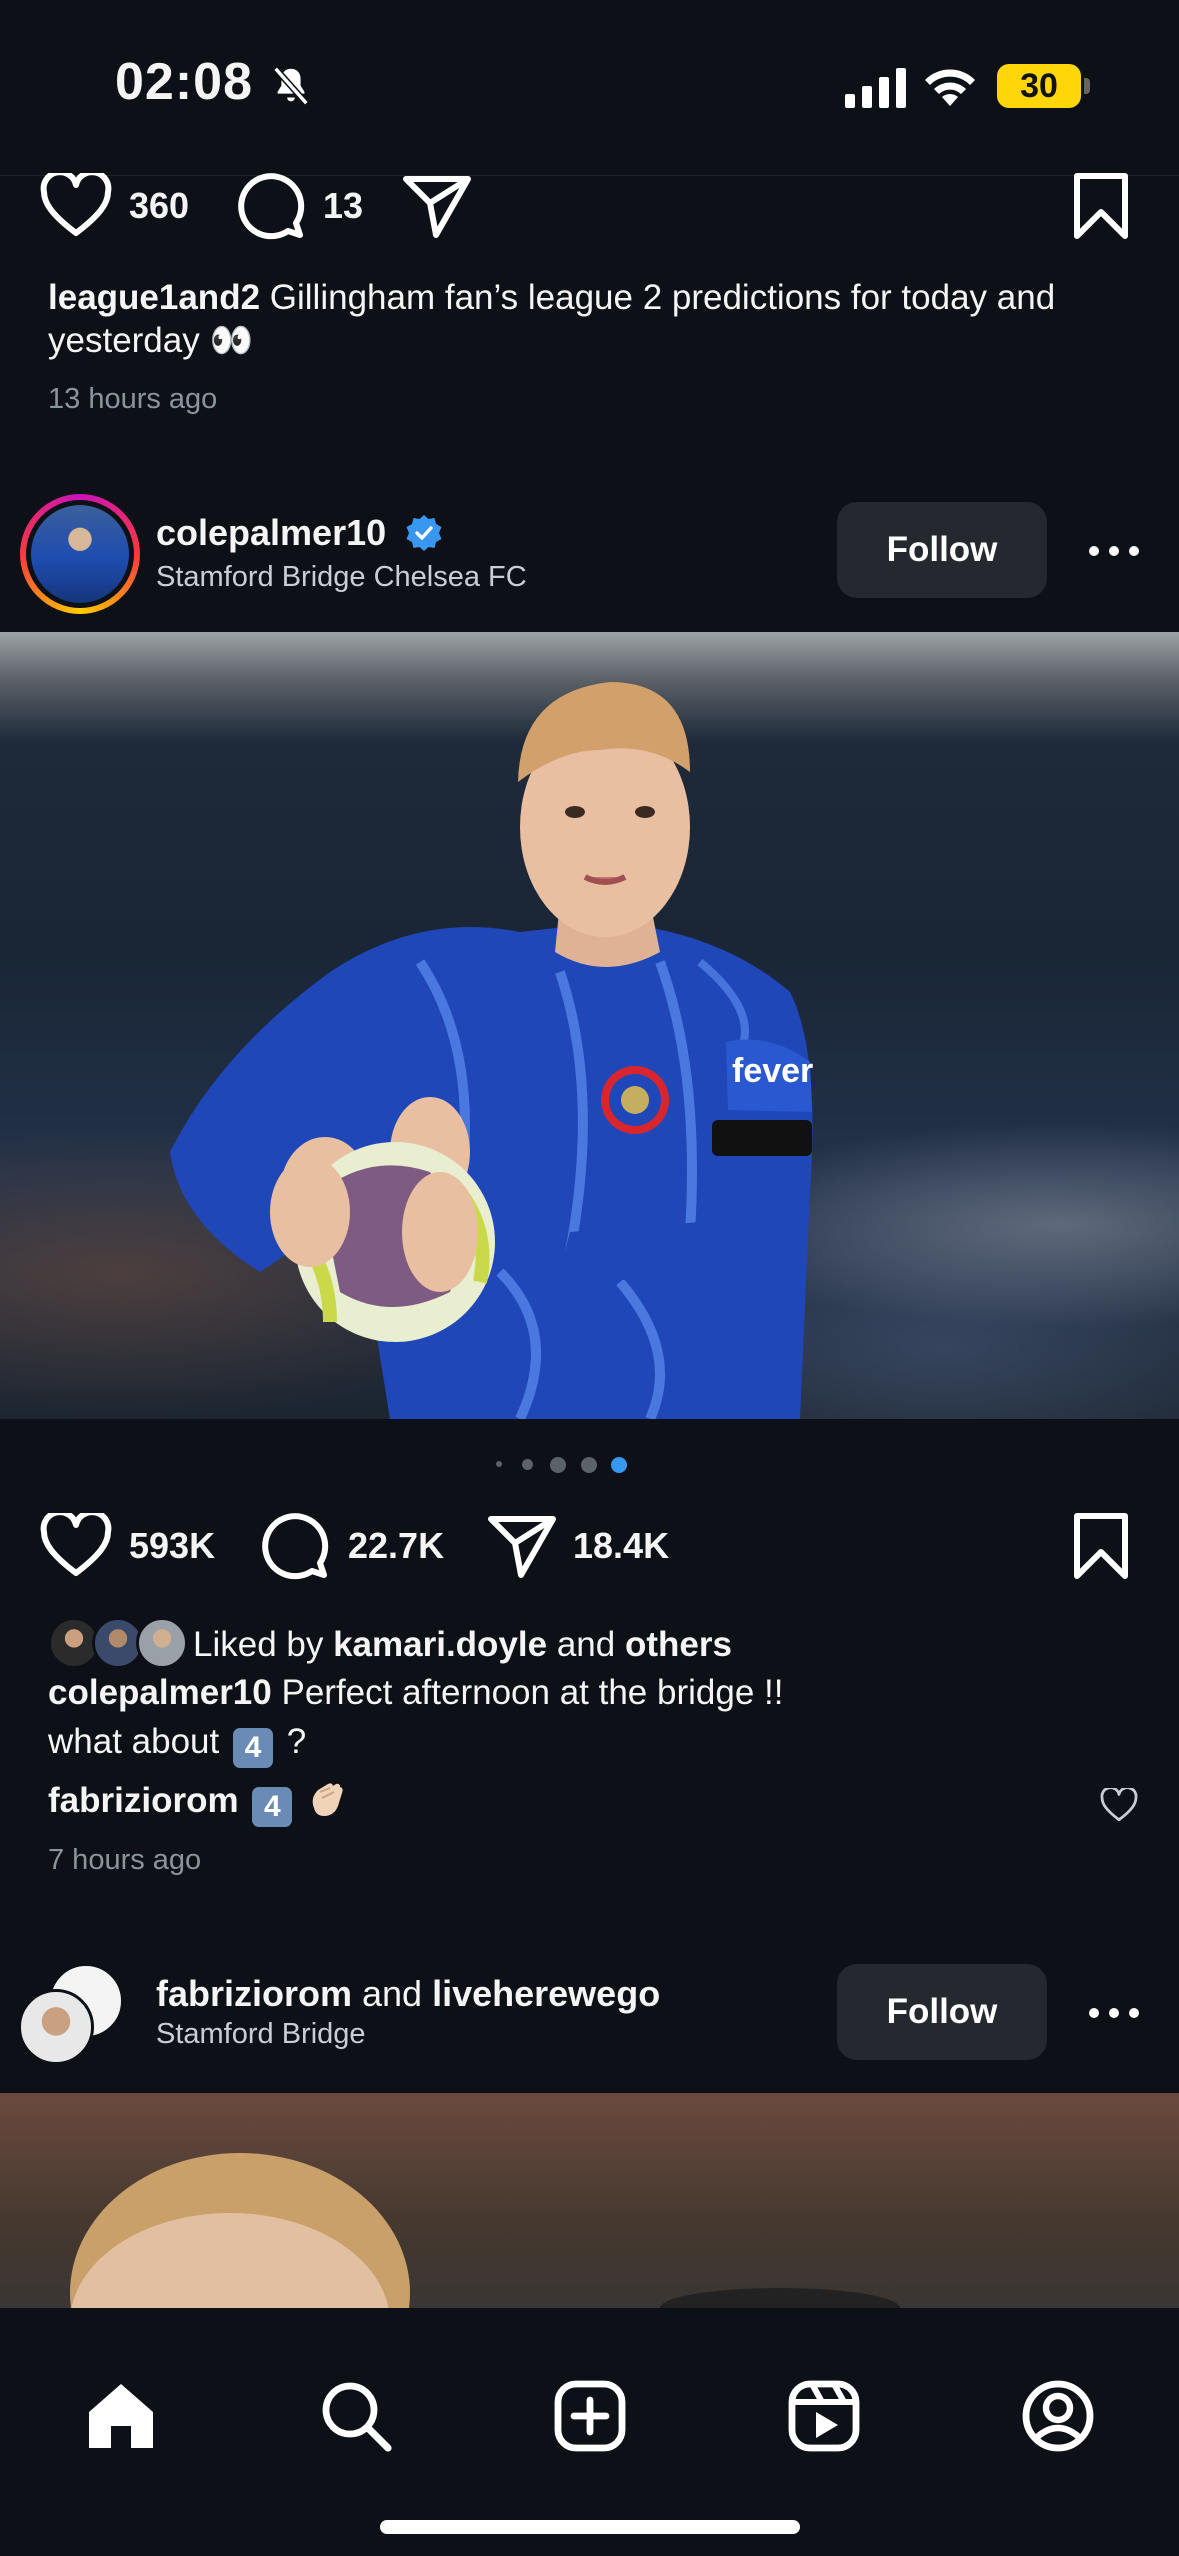  I want to click on carousel-dot-active, so click(619, 1465).